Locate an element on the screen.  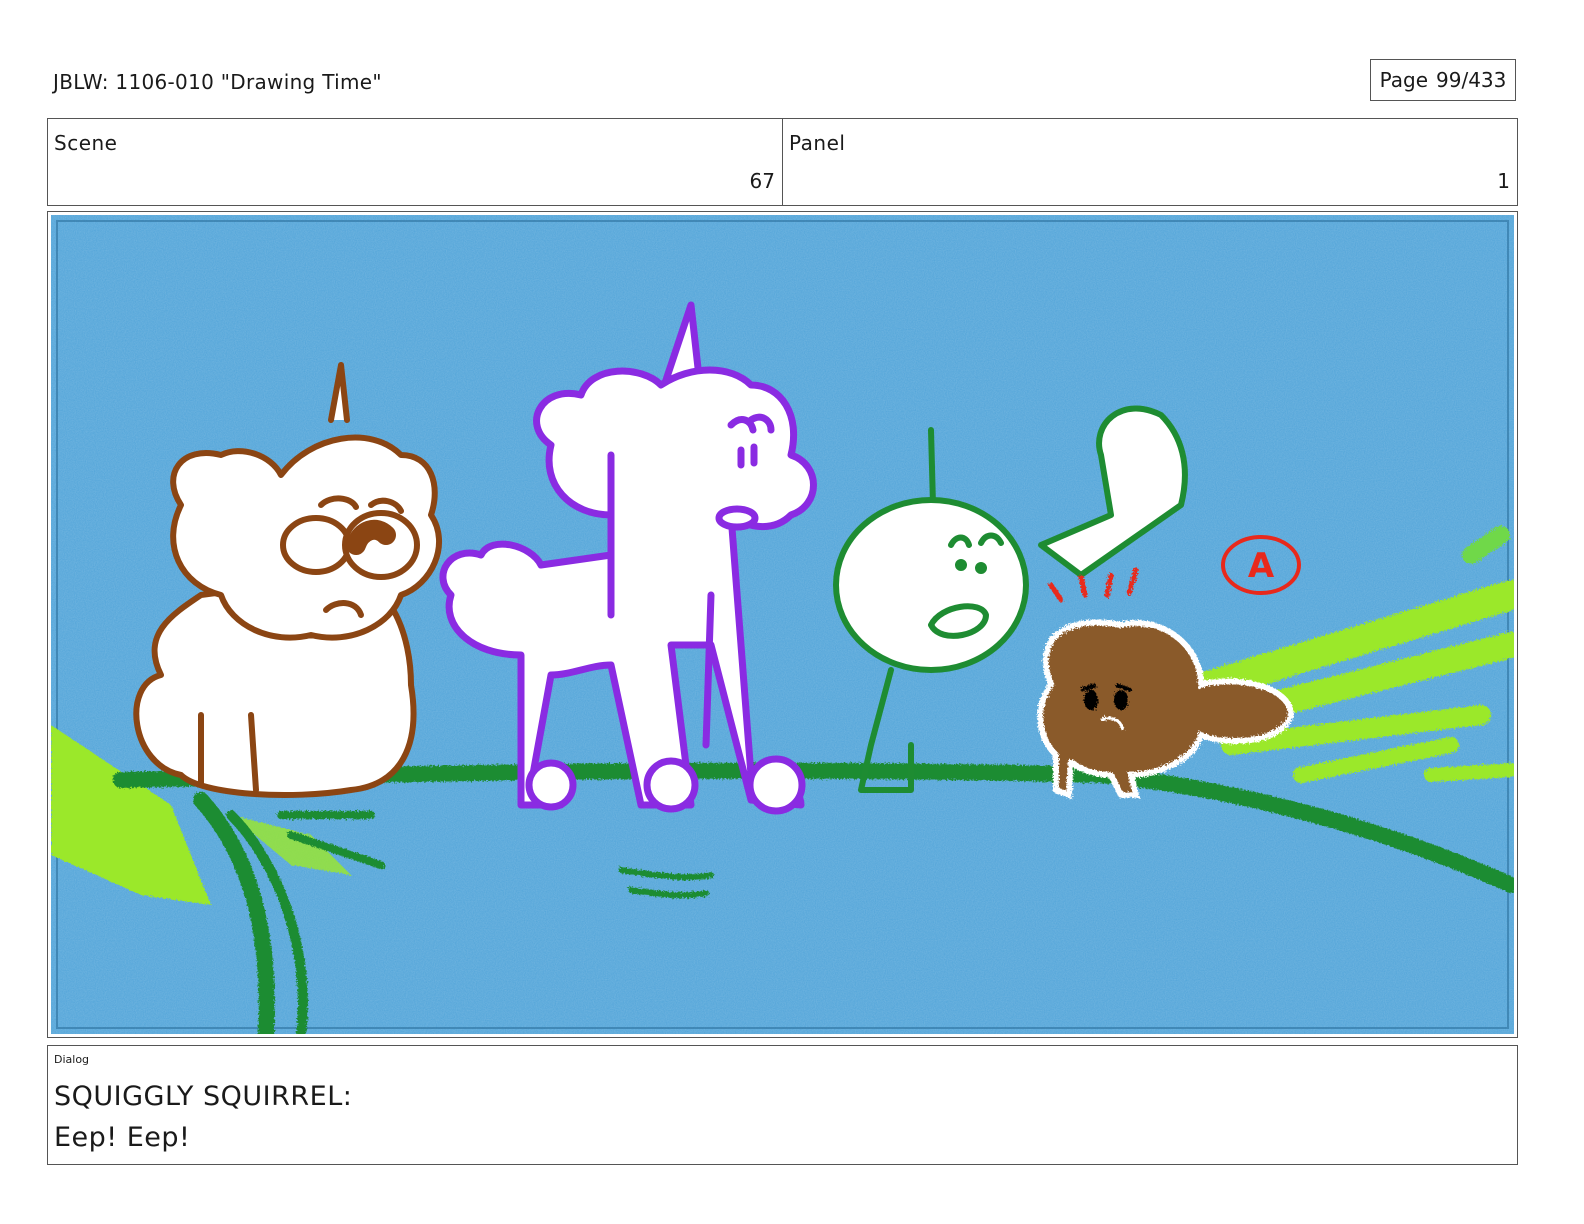
page-counter: Page 99/433 is located at coordinates (1443, 80).